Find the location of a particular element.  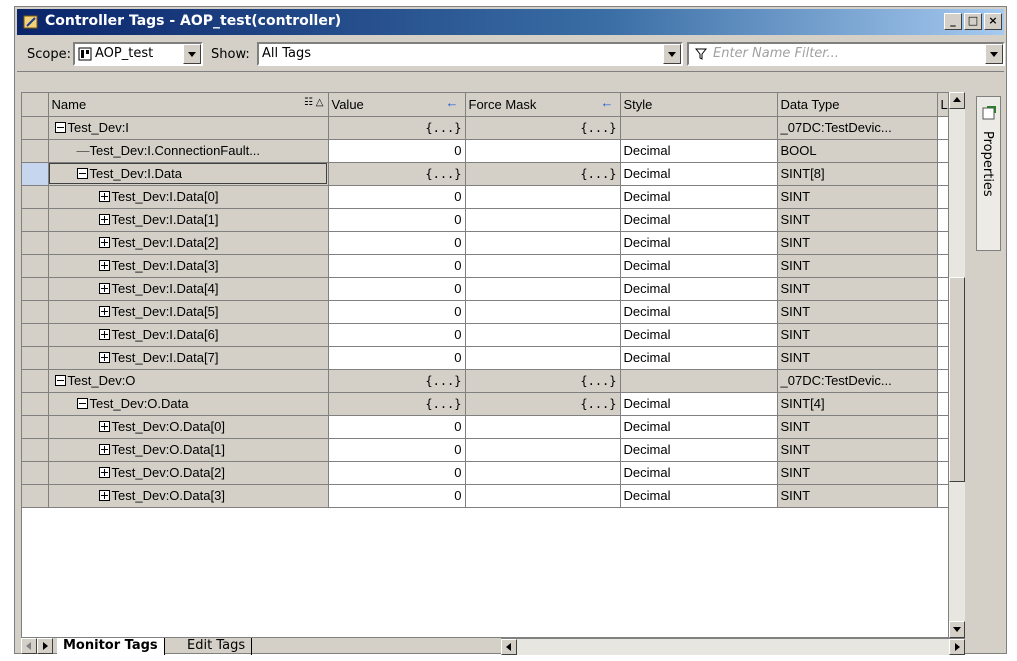

data-type-cell: SINT[8] is located at coordinates (857, 174).